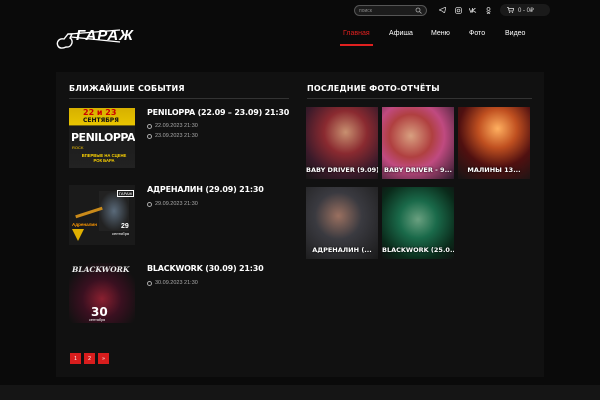 This screenshot has height=400, width=600. What do you see at coordinates (300, 392) in the screenshot?
I see `site-footer` at bounding box center [300, 392].